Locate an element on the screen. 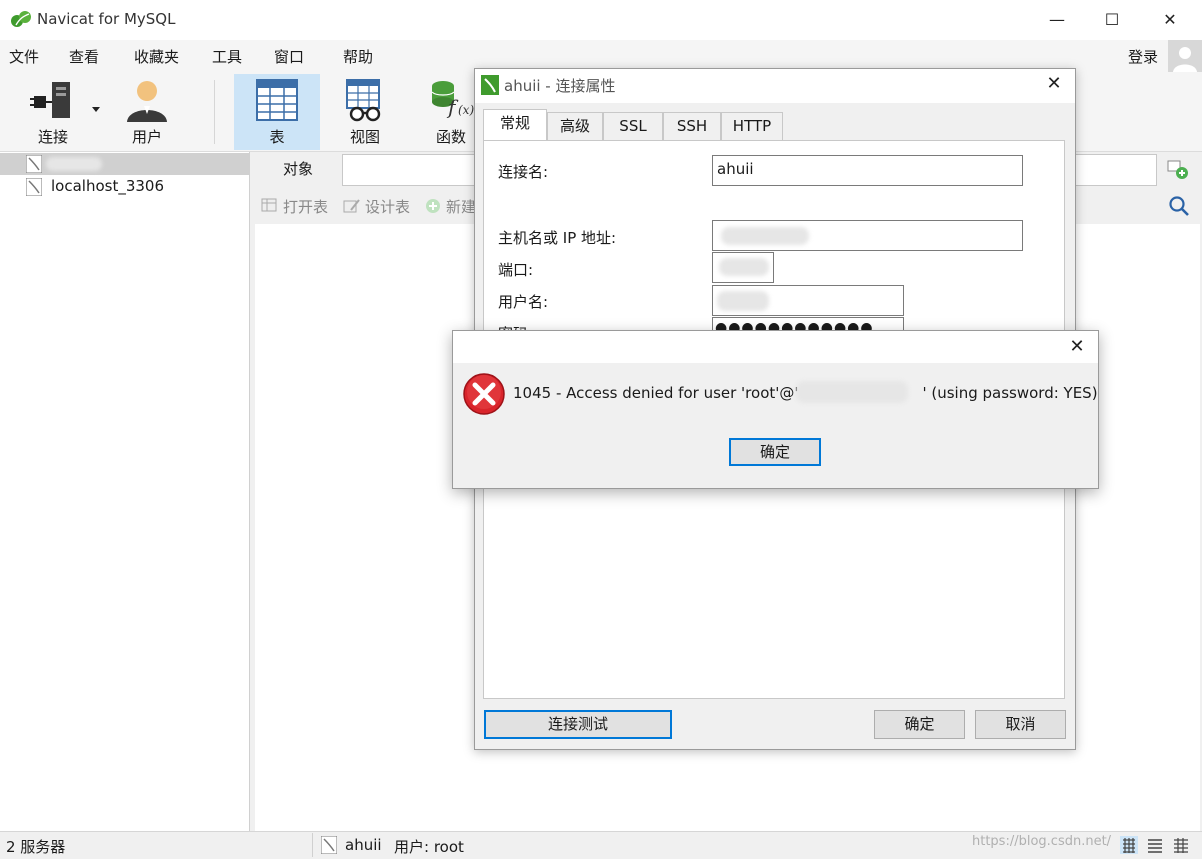  server-count: 2 服务器 is located at coordinates (36, 847).